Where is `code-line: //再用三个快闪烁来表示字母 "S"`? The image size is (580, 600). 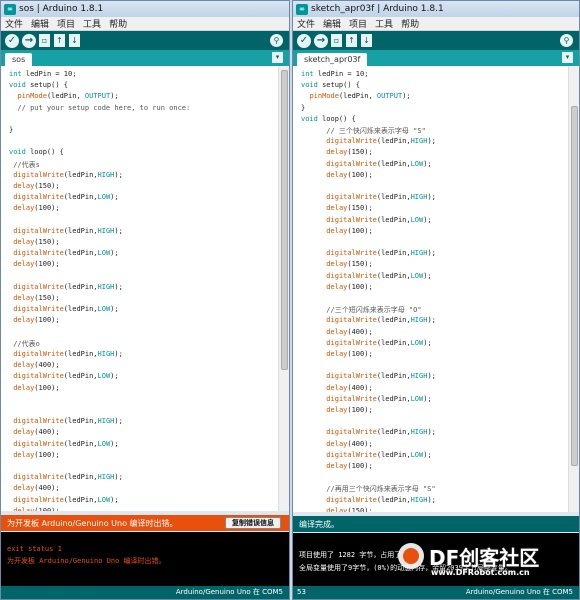
code-line: //再用三个快闪烁来表示字母 "S" is located at coordinates (368, 489).